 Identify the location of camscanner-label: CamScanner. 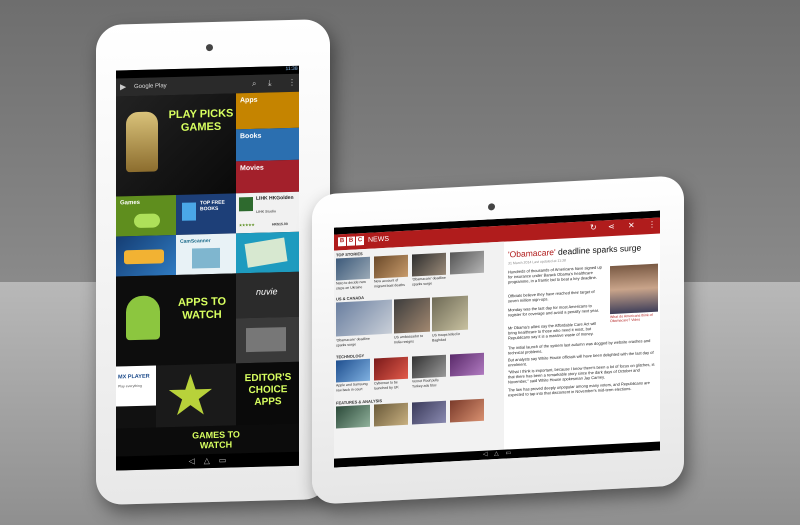
(195, 241).